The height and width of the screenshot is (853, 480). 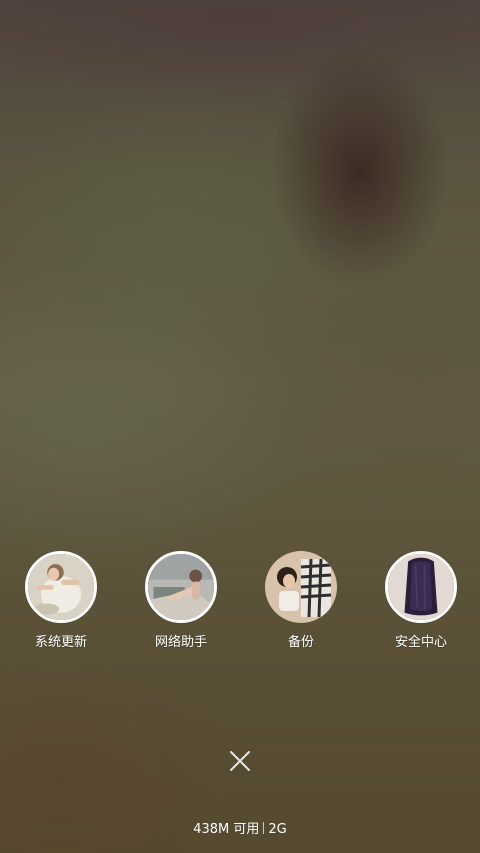 I want to click on shortcut-backup: 备份, so click(x=301, y=606).